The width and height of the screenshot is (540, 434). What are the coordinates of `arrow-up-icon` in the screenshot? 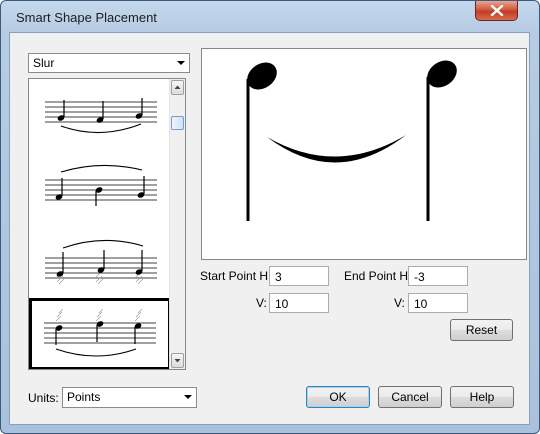 It's located at (177, 87).